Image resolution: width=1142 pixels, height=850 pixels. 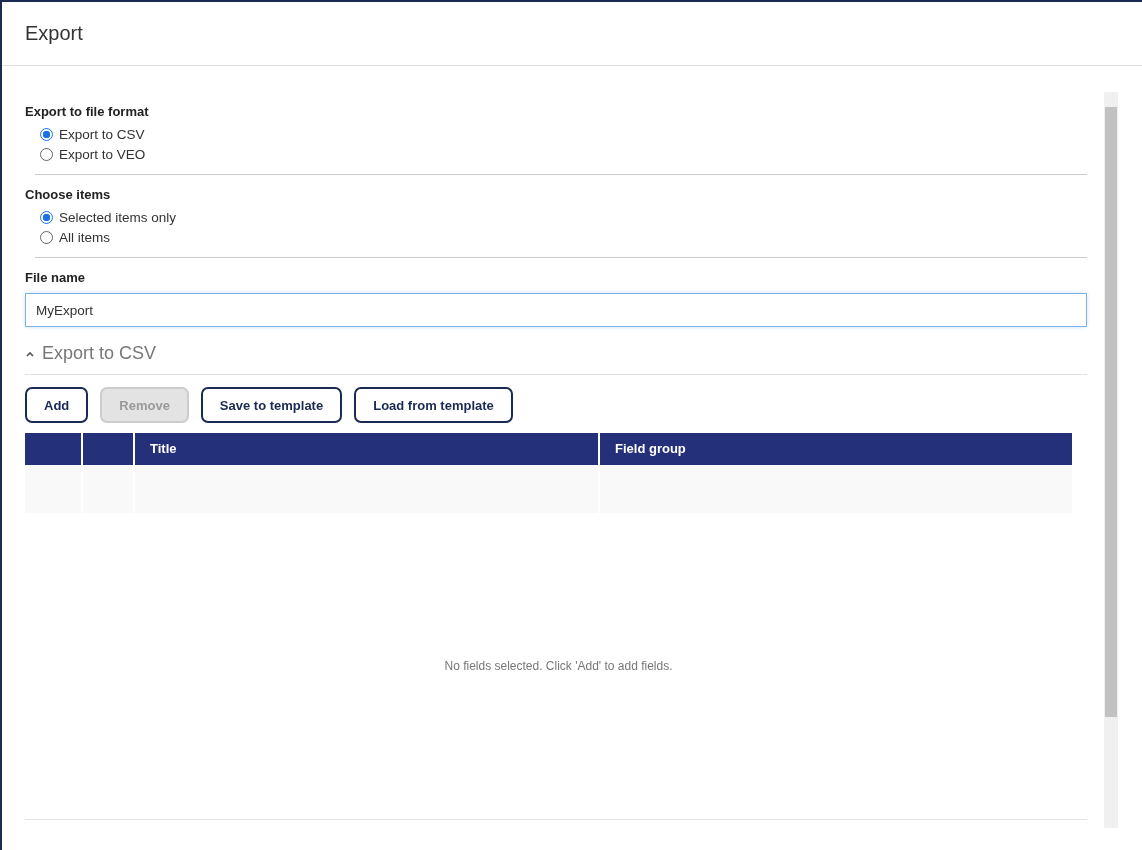 I want to click on empty-message: No fields selected. Click 'Add' to add fields., so click(x=558, y=666).